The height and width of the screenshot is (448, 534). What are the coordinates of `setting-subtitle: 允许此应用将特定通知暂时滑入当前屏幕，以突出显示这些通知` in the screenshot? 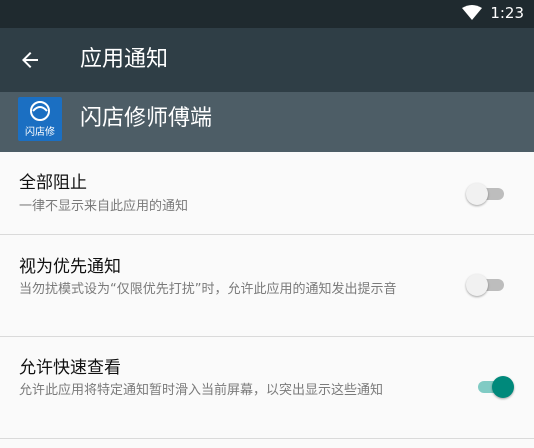 It's located at (201, 390).